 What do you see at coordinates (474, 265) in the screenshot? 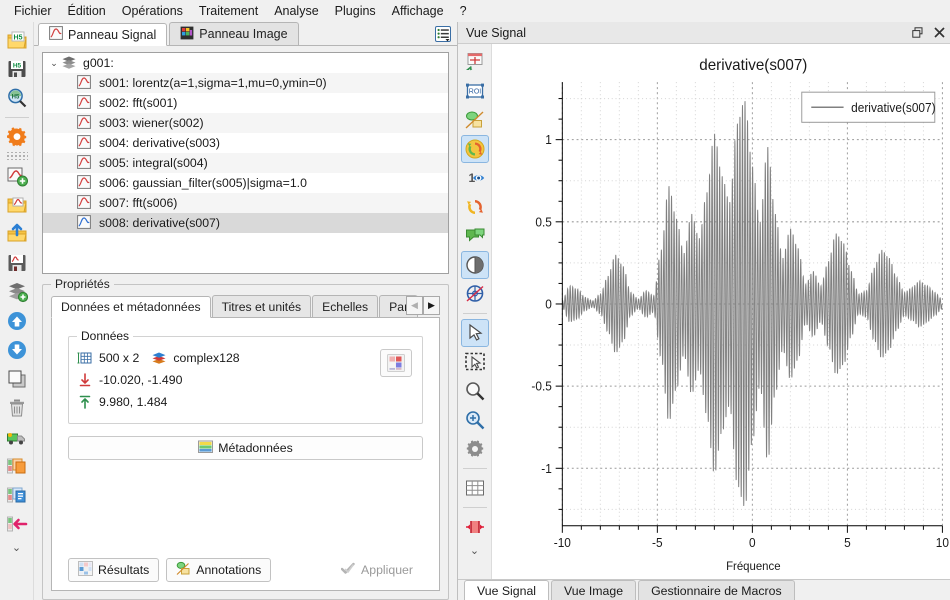
I see `contrast-icon` at bounding box center [474, 265].